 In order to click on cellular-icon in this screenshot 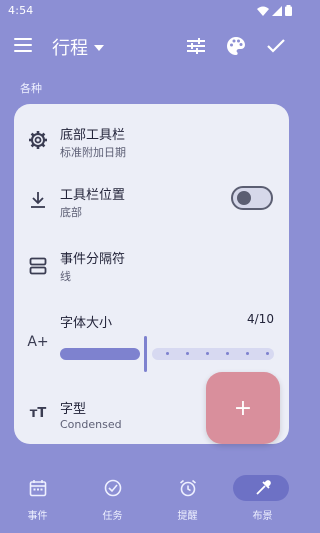, I will do `click(277, 10)`.